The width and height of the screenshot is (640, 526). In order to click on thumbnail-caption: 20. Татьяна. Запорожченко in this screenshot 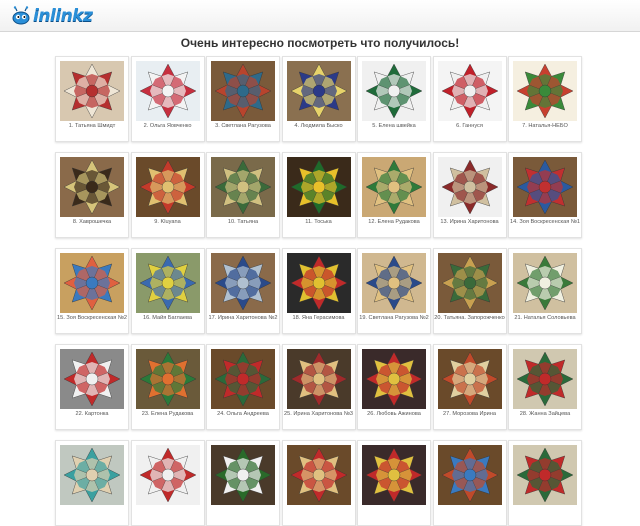, I will do `click(470, 318)`.